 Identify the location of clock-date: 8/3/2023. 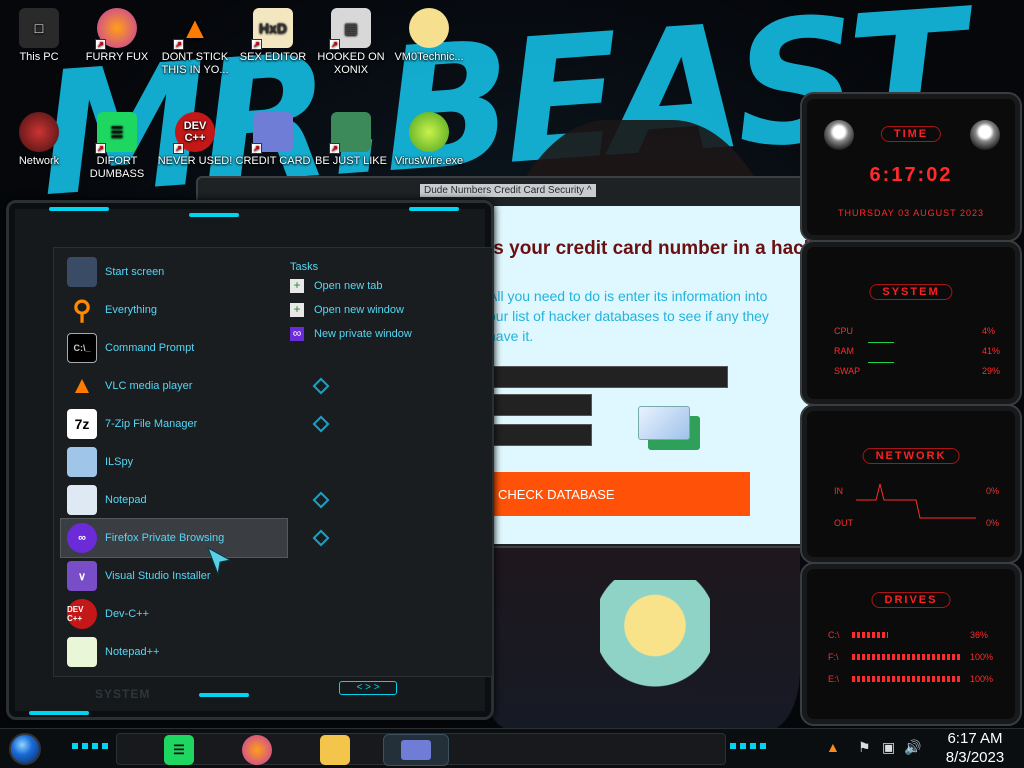
(975, 757).